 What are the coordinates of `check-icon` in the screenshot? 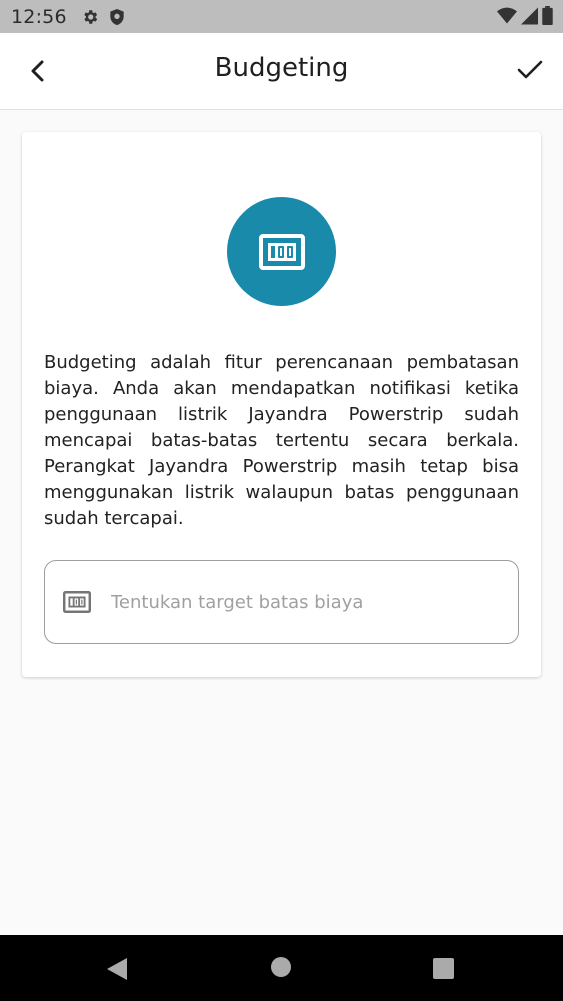 It's located at (530, 69).